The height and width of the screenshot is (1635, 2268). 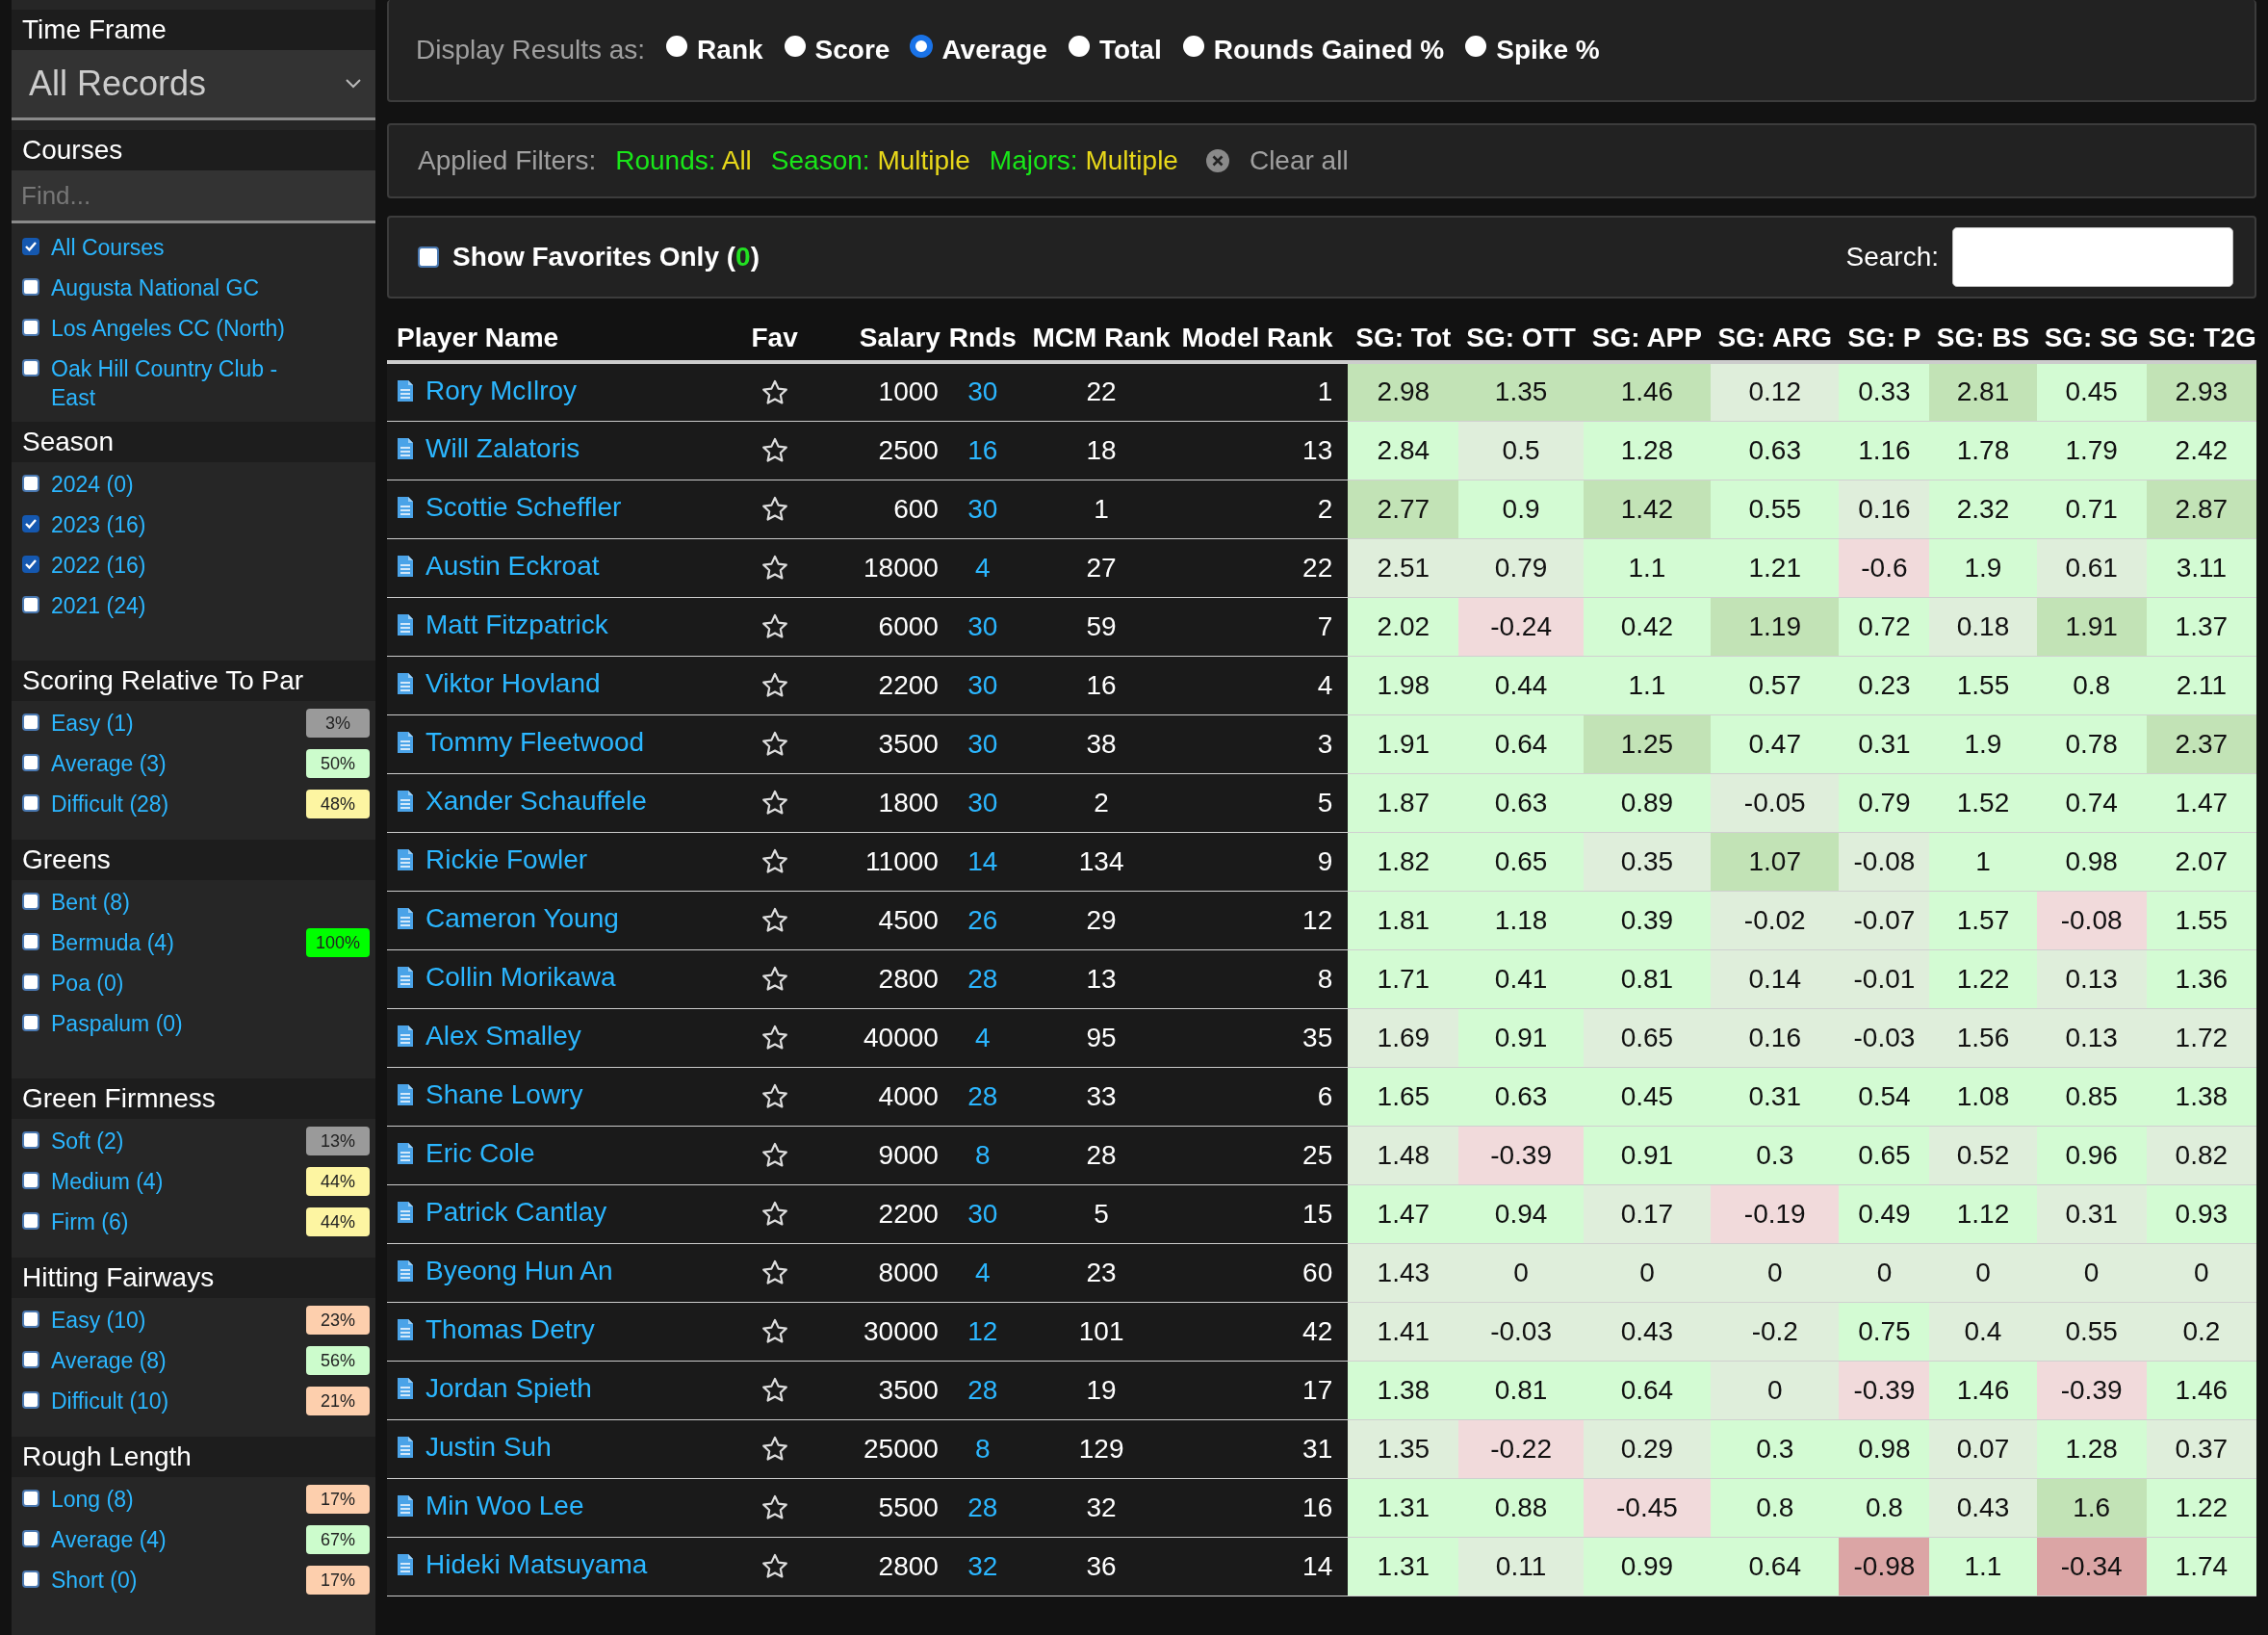 What do you see at coordinates (179, 763) in the screenshot?
I see `filter-option-link: Average (3)` at bounding box center [179, 763].